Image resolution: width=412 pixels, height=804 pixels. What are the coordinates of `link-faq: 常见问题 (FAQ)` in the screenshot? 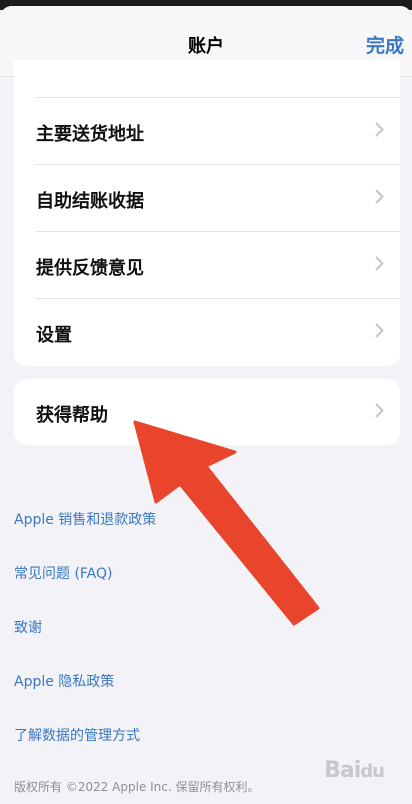 It's located at (63, 573).